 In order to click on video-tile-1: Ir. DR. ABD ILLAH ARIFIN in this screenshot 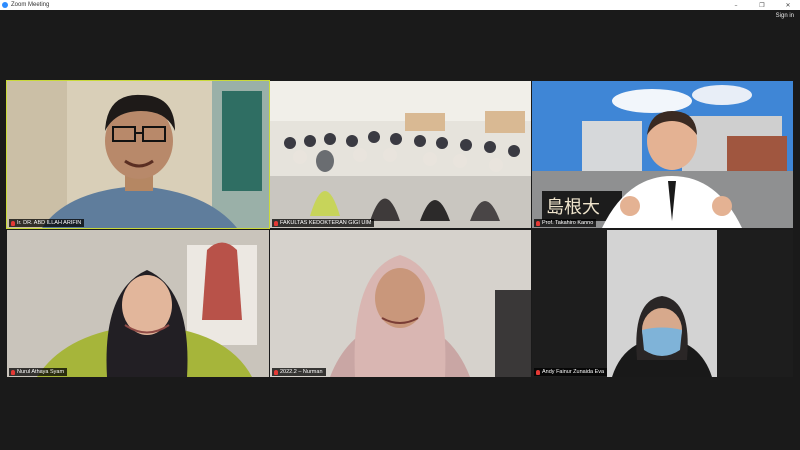, I will do `click(138, 154)`.